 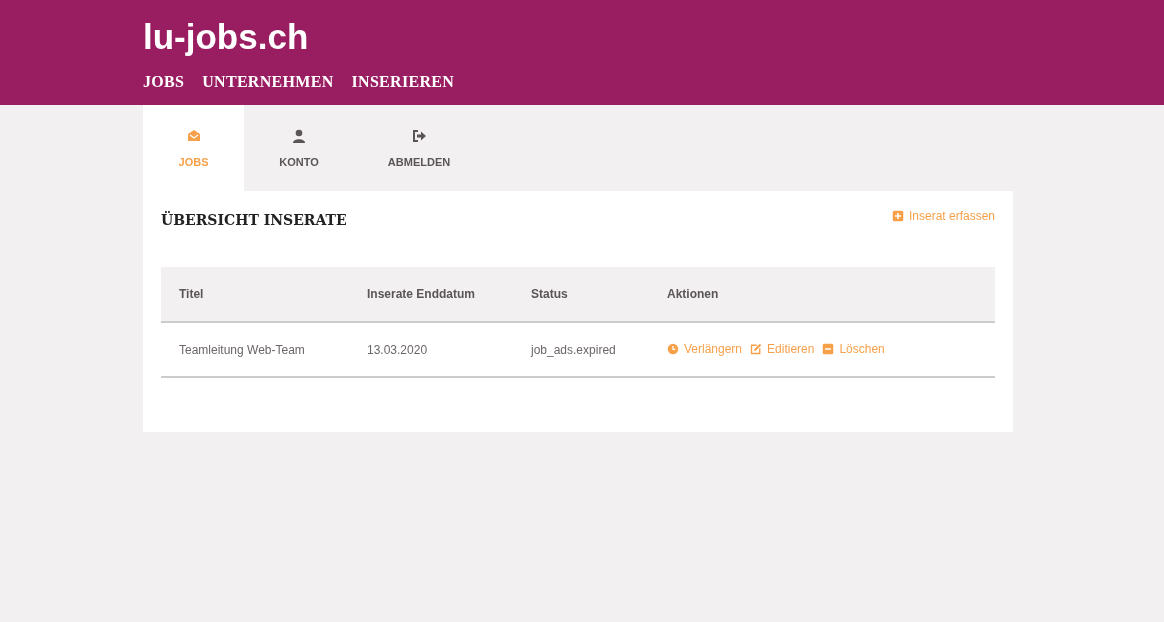 I want to click on user-icon, so click(x=299, y=136).